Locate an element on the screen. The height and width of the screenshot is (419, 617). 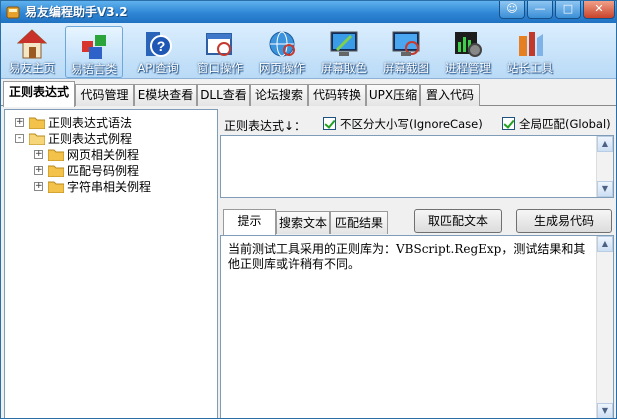
regex-input: ▲ ▼ is located at coordinates (417, 166).